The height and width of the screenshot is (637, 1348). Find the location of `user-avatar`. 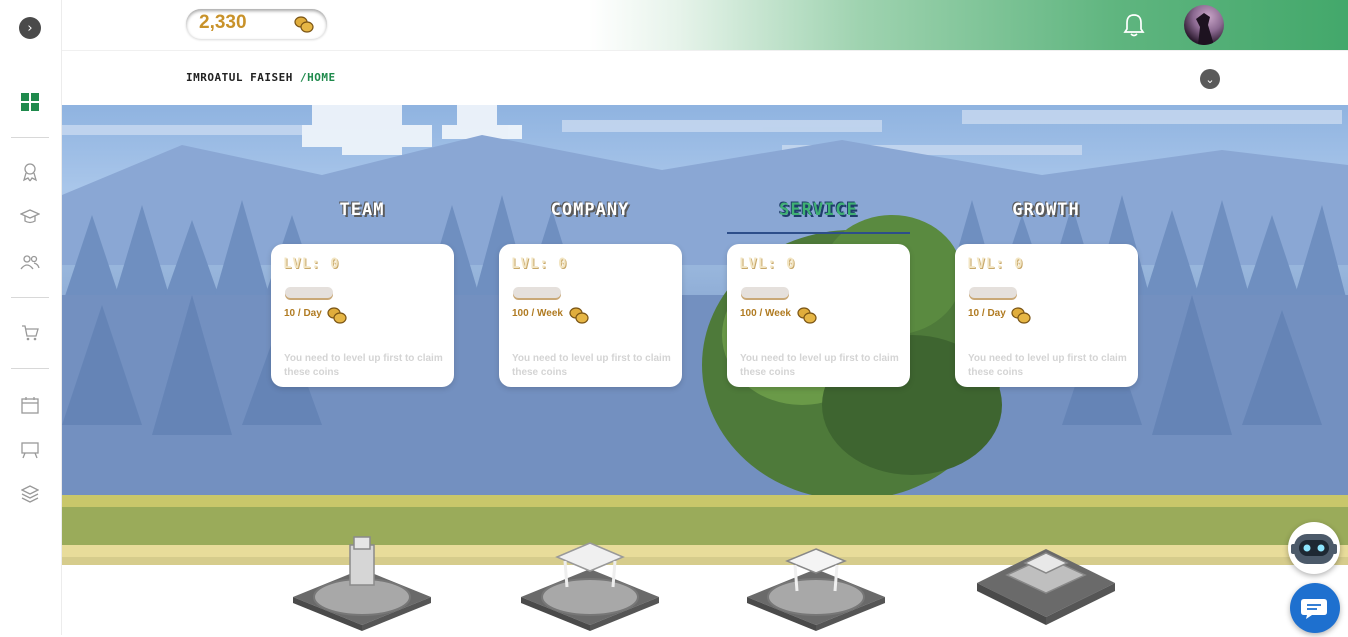

user-avatar is located at coordinates (1204, 25).